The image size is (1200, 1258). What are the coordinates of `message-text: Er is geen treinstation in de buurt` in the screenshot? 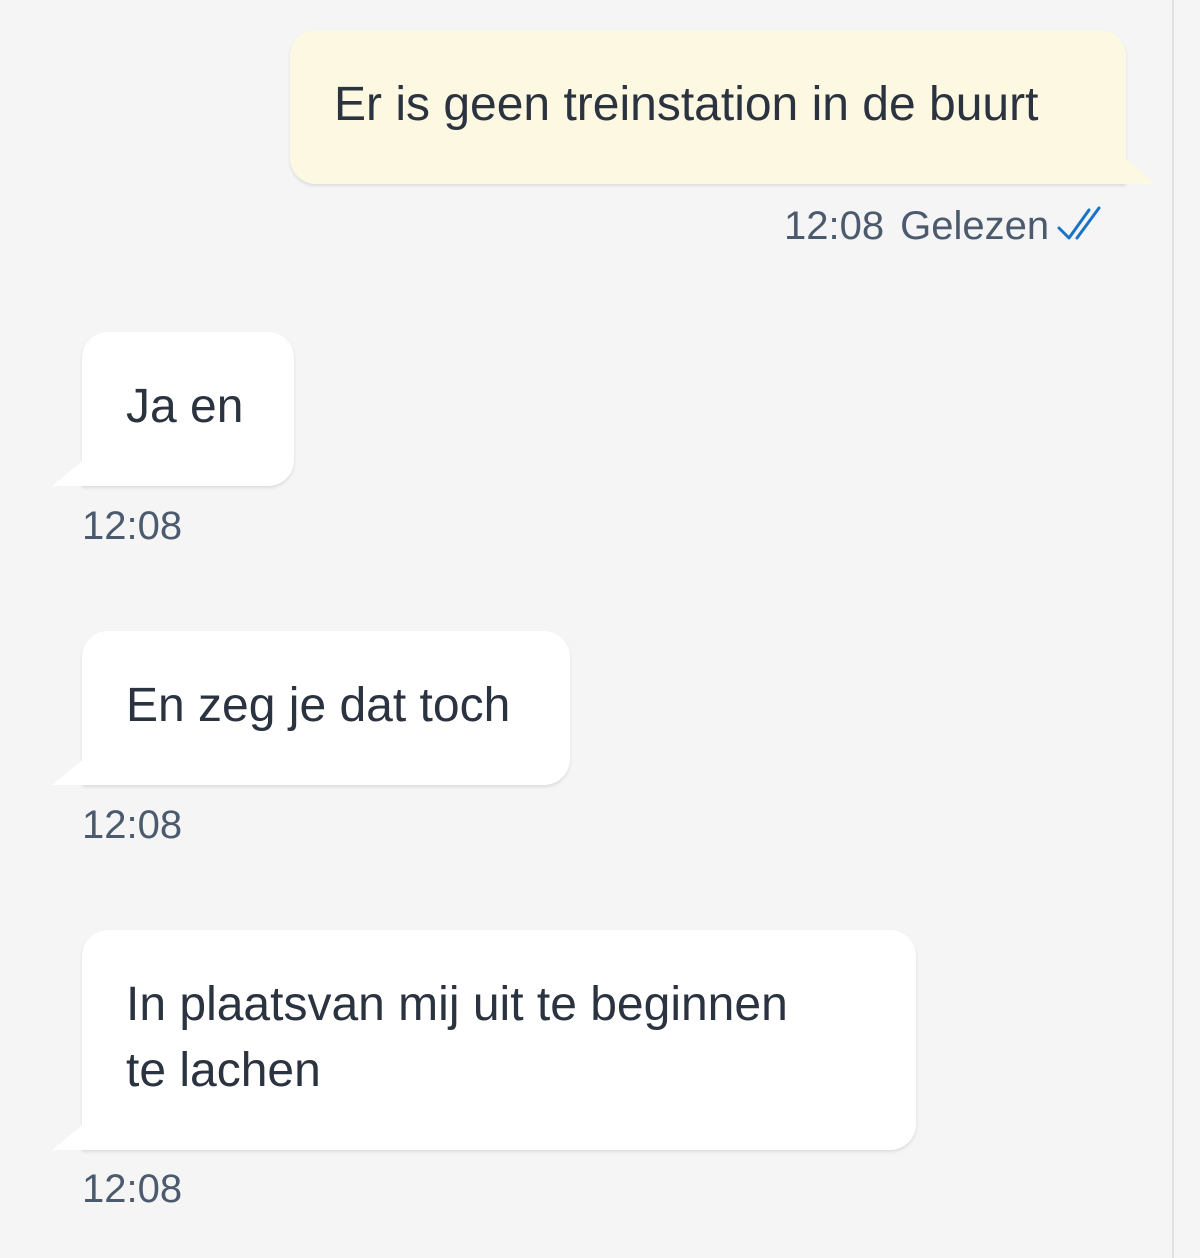 It's located at (686, 104).